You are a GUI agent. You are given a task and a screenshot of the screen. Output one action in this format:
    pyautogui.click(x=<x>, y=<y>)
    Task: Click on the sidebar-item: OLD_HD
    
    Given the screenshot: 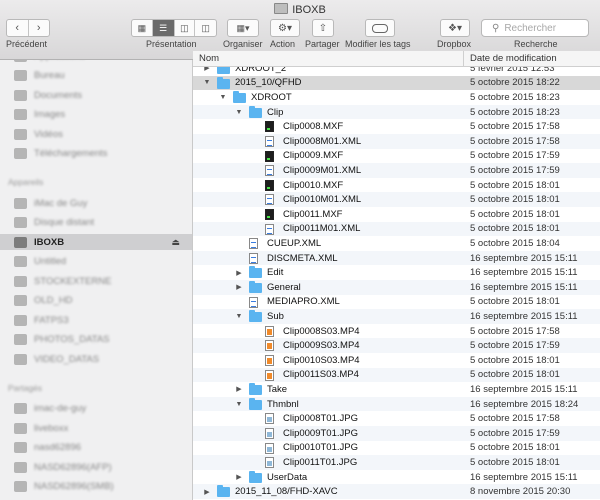 What is the action you would take?
    pyautogui.click(x=96, y=301)
    